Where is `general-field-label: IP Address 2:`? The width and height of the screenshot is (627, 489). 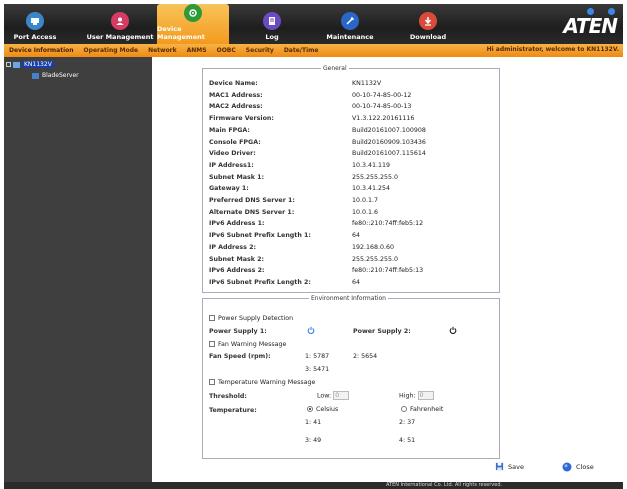
general-field-label: IP Address 2: is located at coordinates (233, 247).